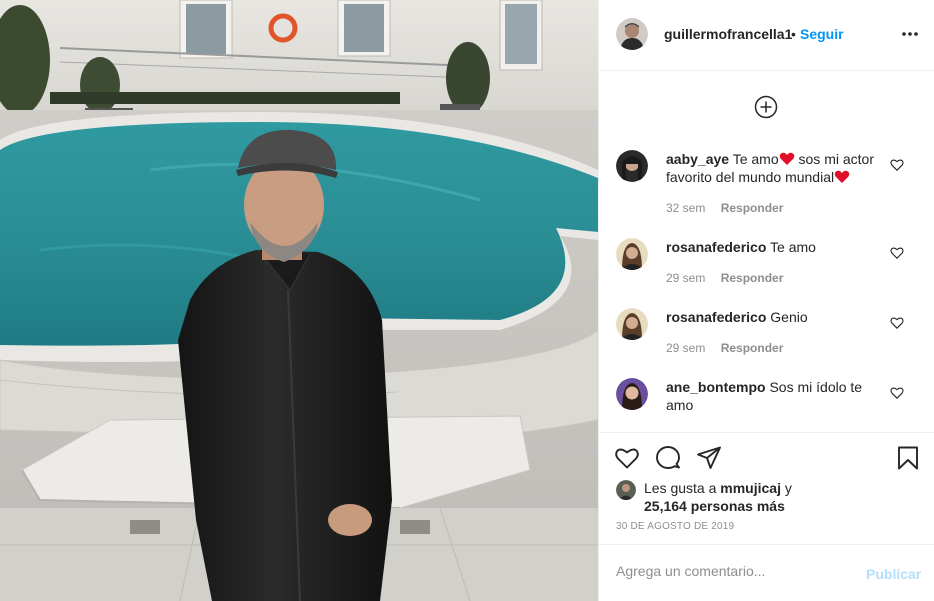 This screenshot has width=934, height=601. What do you see at coordinates (680, 488) in the screenshot?
I see `likes-prefix: Les gusta a` at bounding box center [680, 488].